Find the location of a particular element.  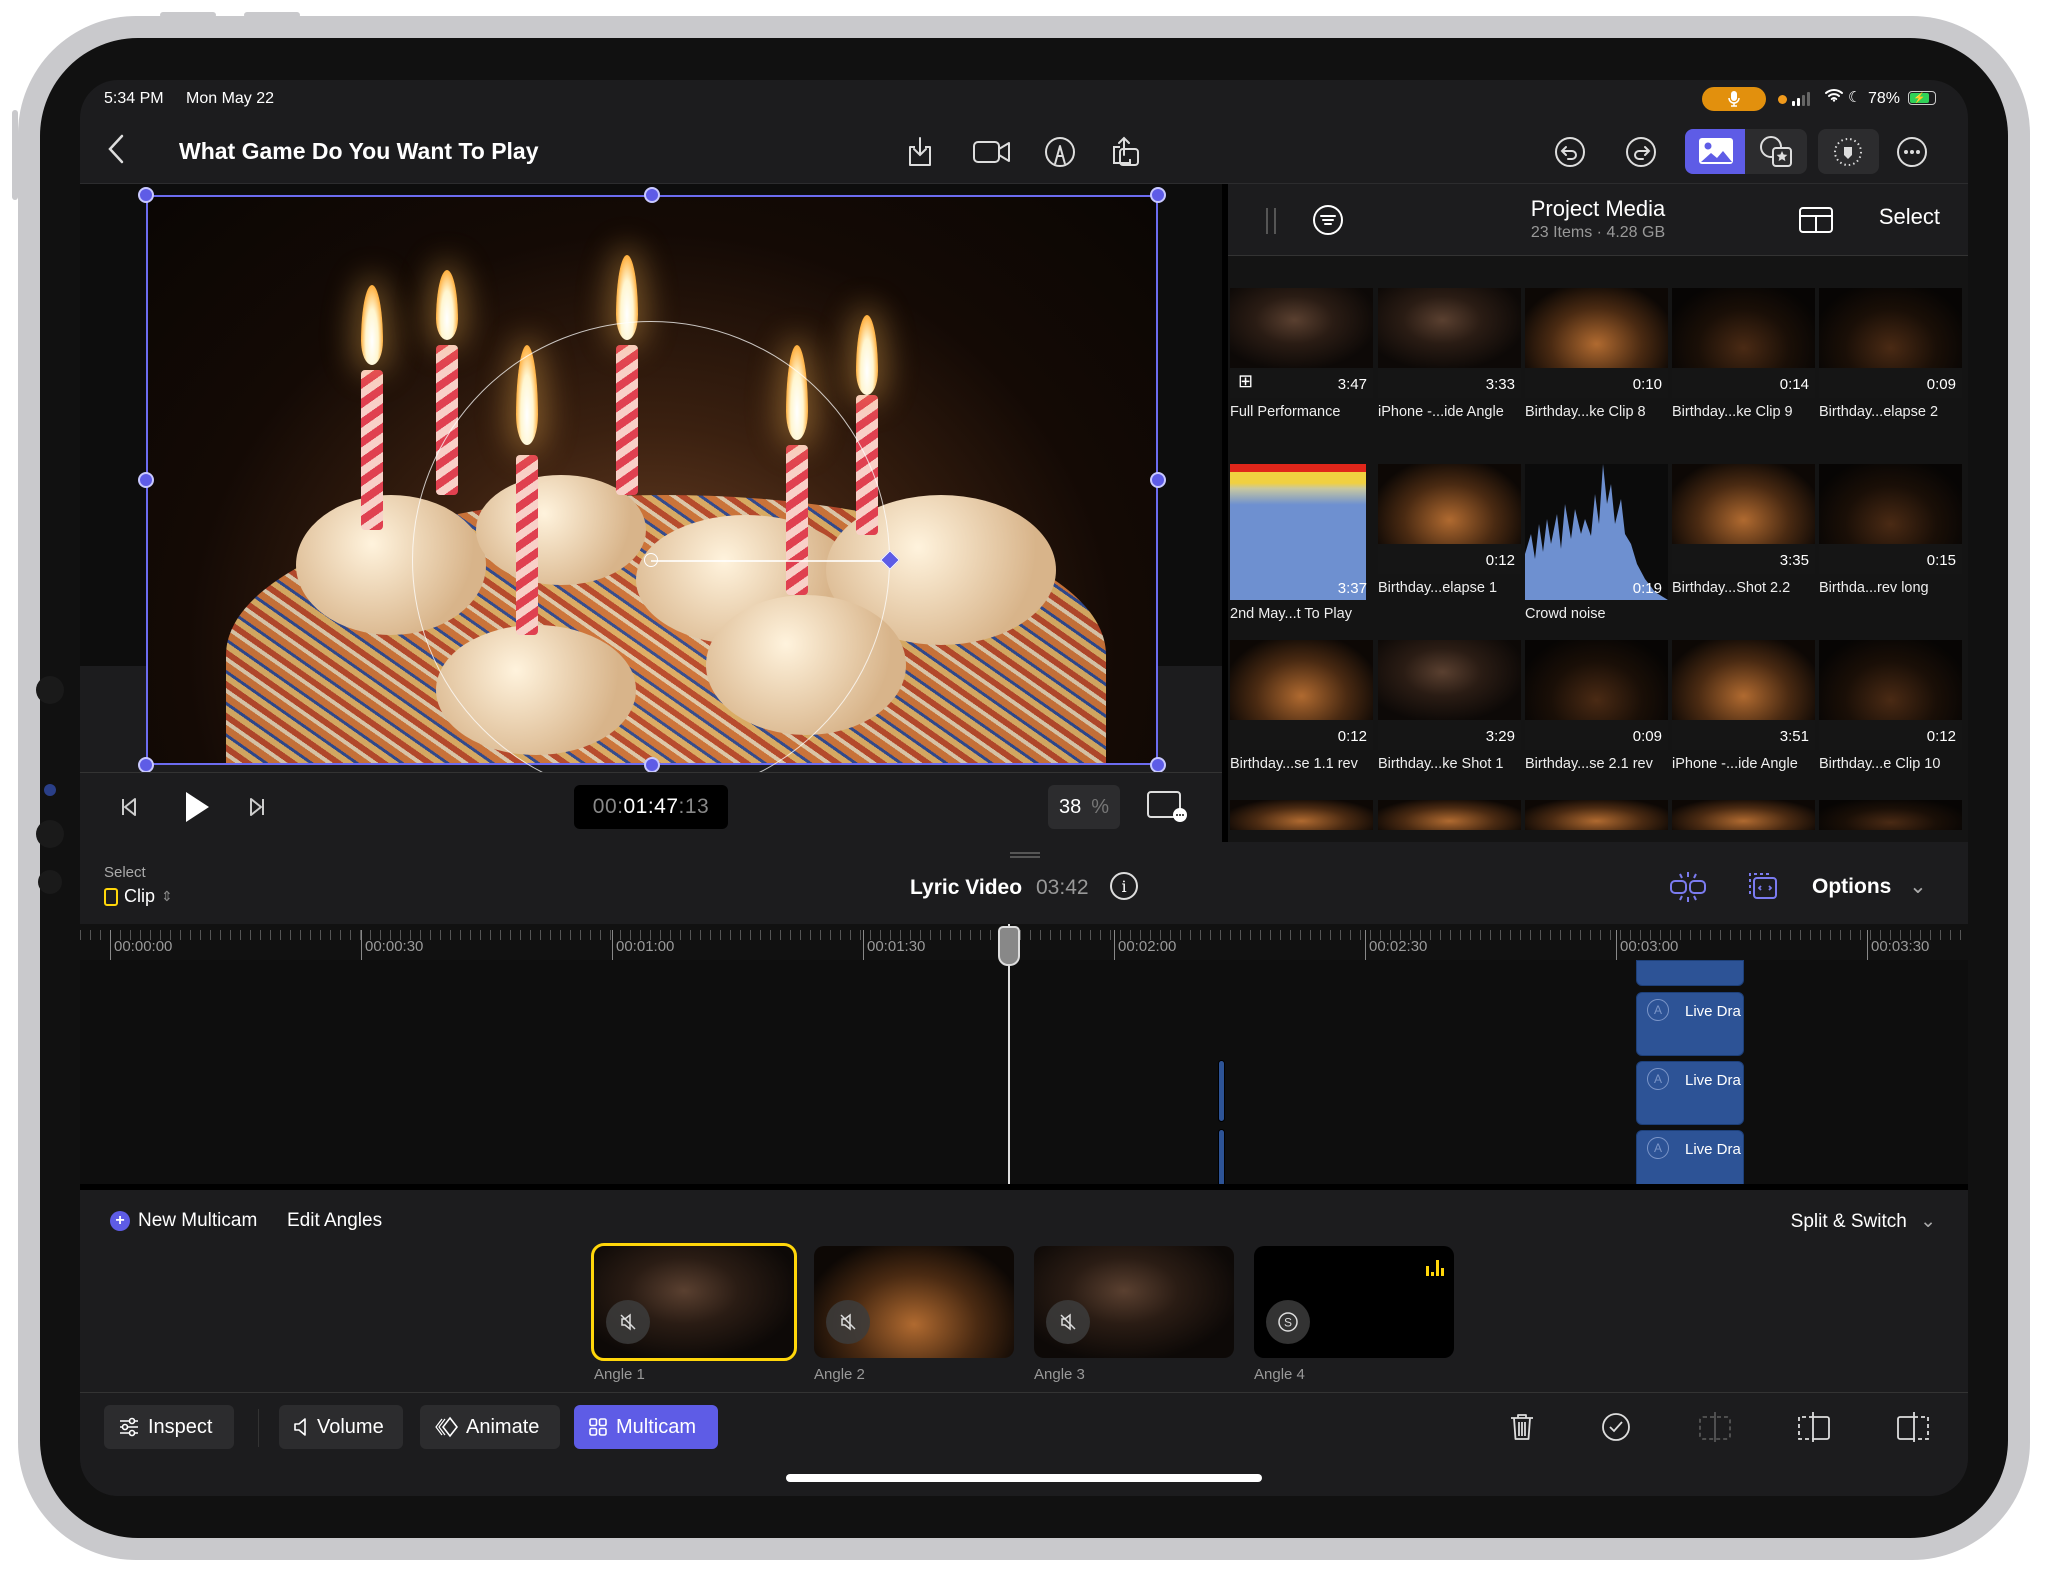

media-library-button is located at coordinates (1776, 151).